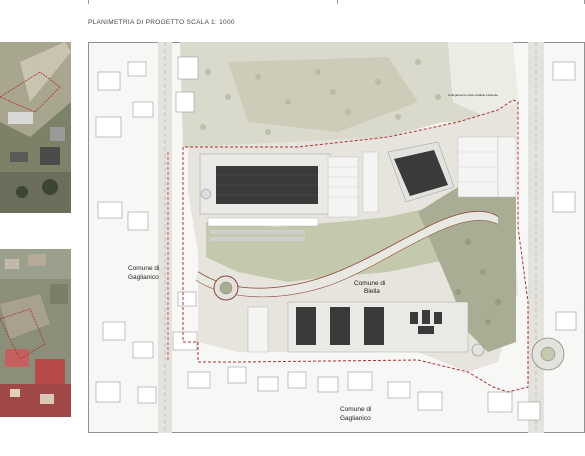  What do you see at coordinates (369, 283) in the screenshot?
I see `label-comune-biella-1: Comune di` at bounding box center [369, 283].